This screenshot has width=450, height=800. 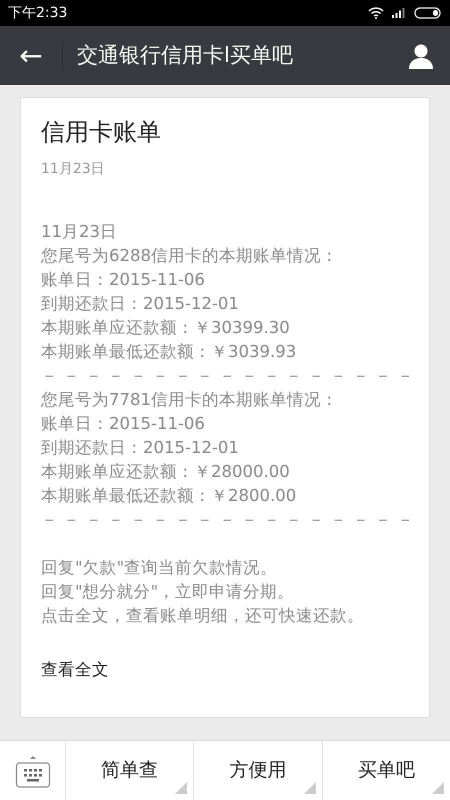 What do you see at coordinates (203, 615) in the screenshot?
I see `message-line: 点击全文，查看账单明细，还可快速还款。` at bounding box center [203, 615].